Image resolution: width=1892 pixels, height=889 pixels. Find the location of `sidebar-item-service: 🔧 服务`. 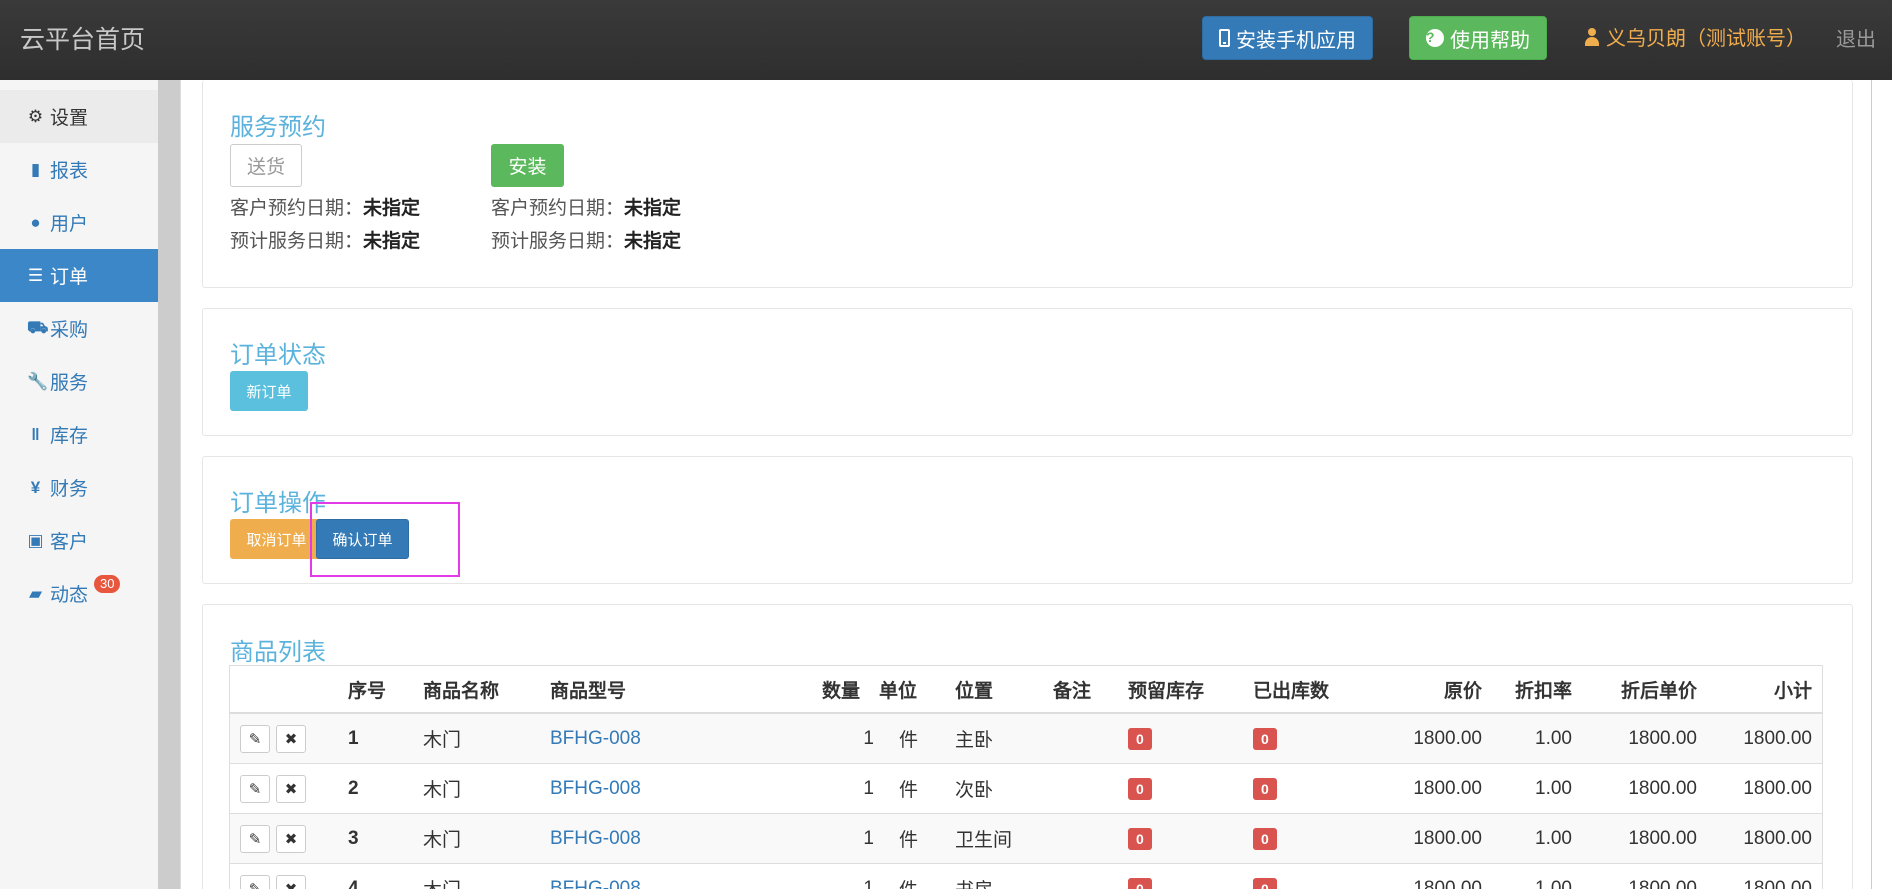

sidebar-item-service: 🔧 服务 is located at coordinates (79, 381).